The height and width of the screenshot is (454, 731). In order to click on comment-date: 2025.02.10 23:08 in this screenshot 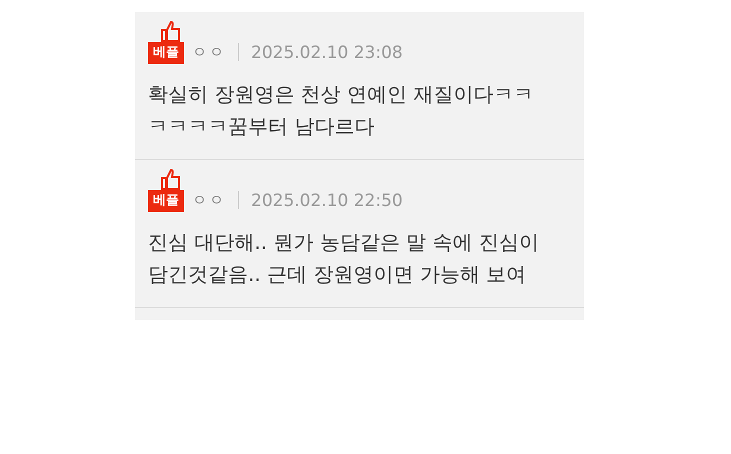, I will do `click(327, 53)`.